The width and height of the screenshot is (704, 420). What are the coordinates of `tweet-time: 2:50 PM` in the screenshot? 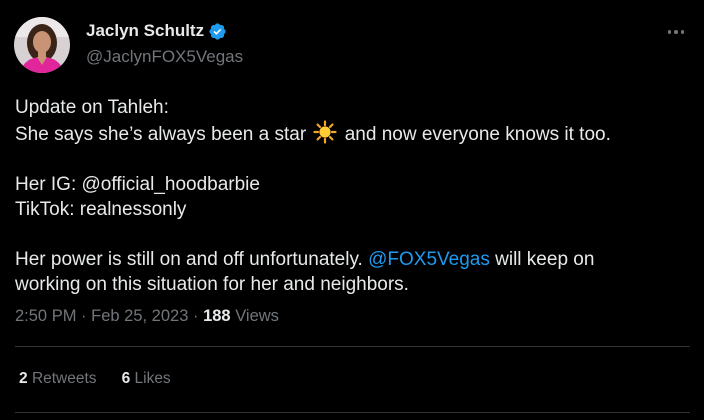 It's located at (45, 316).